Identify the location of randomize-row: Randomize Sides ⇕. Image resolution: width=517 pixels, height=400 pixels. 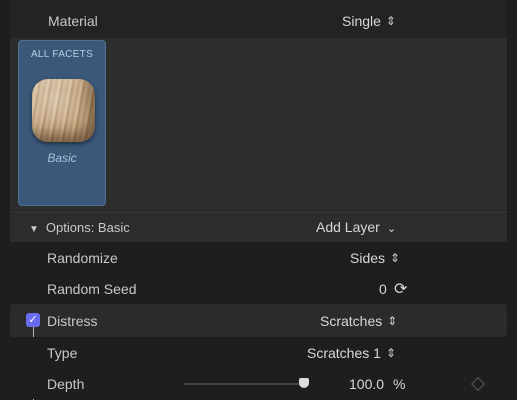
(258, 257).